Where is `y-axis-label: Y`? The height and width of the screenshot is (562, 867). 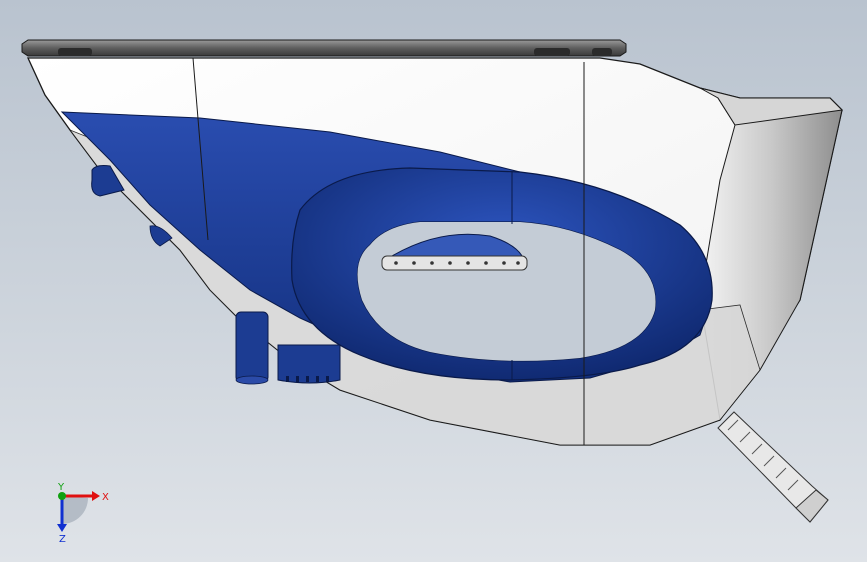
y-axis-label: Y is located at coordinates (61, 487).